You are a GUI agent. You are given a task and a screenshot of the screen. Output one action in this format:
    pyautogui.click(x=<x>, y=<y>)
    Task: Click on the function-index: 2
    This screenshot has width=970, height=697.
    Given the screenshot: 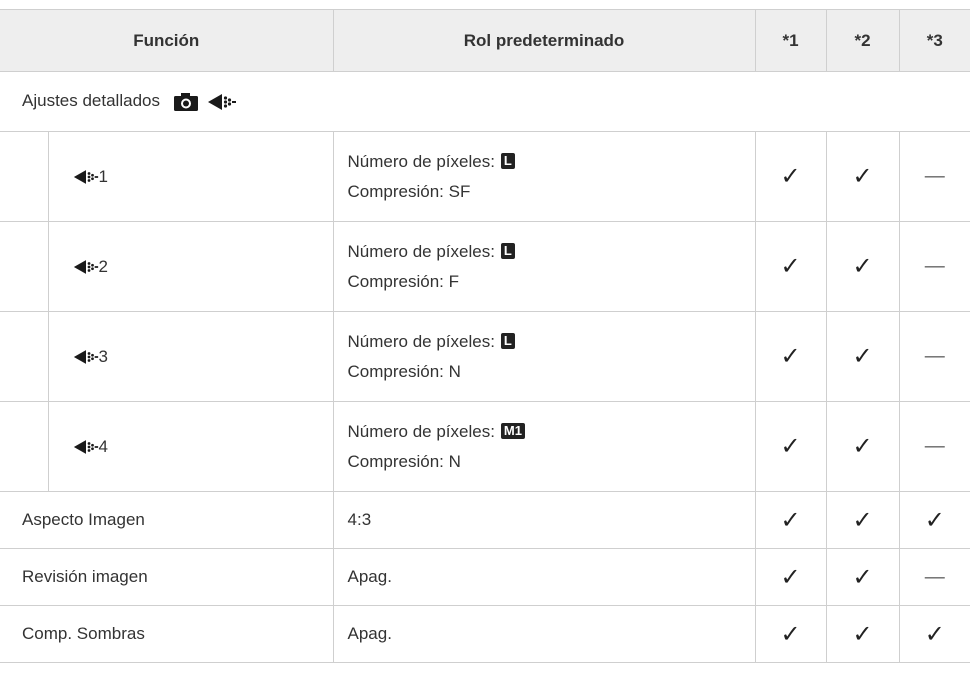 What is the action you would take?
    pyautogui.click(x=103, y=266)
    